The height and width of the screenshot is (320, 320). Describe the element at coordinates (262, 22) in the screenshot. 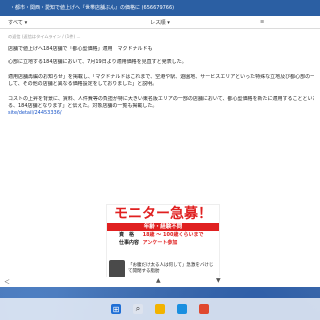

I see `menu-icon: ≡` at that location.